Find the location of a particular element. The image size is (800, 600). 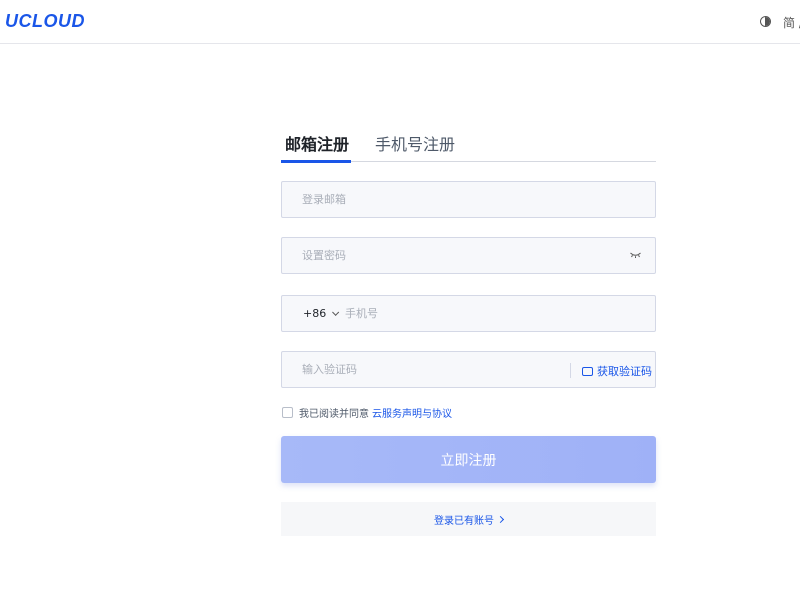

divider is located at coordinates (570, 370).